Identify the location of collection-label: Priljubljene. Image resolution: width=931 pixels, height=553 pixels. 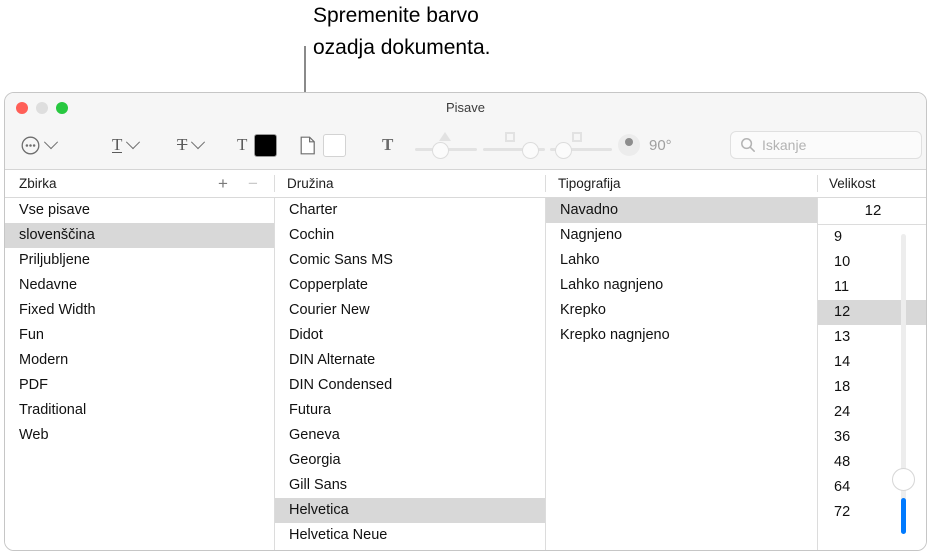
(54, 260).